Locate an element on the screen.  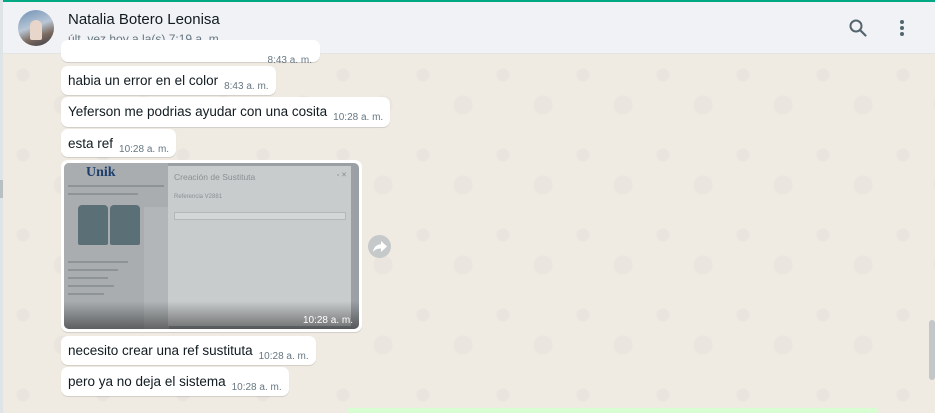
contact-name: Natalia Botero Leonisa is located at coordinates (144, 19).